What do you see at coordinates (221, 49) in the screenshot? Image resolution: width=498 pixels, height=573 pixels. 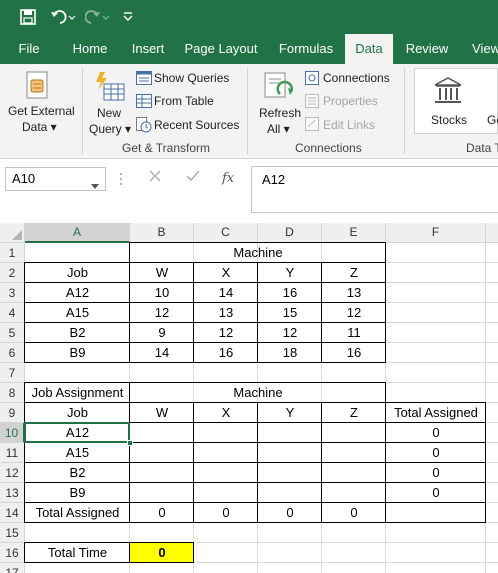 I see `tab-page-layout: Page Layout` at bounding box center [221, 49].